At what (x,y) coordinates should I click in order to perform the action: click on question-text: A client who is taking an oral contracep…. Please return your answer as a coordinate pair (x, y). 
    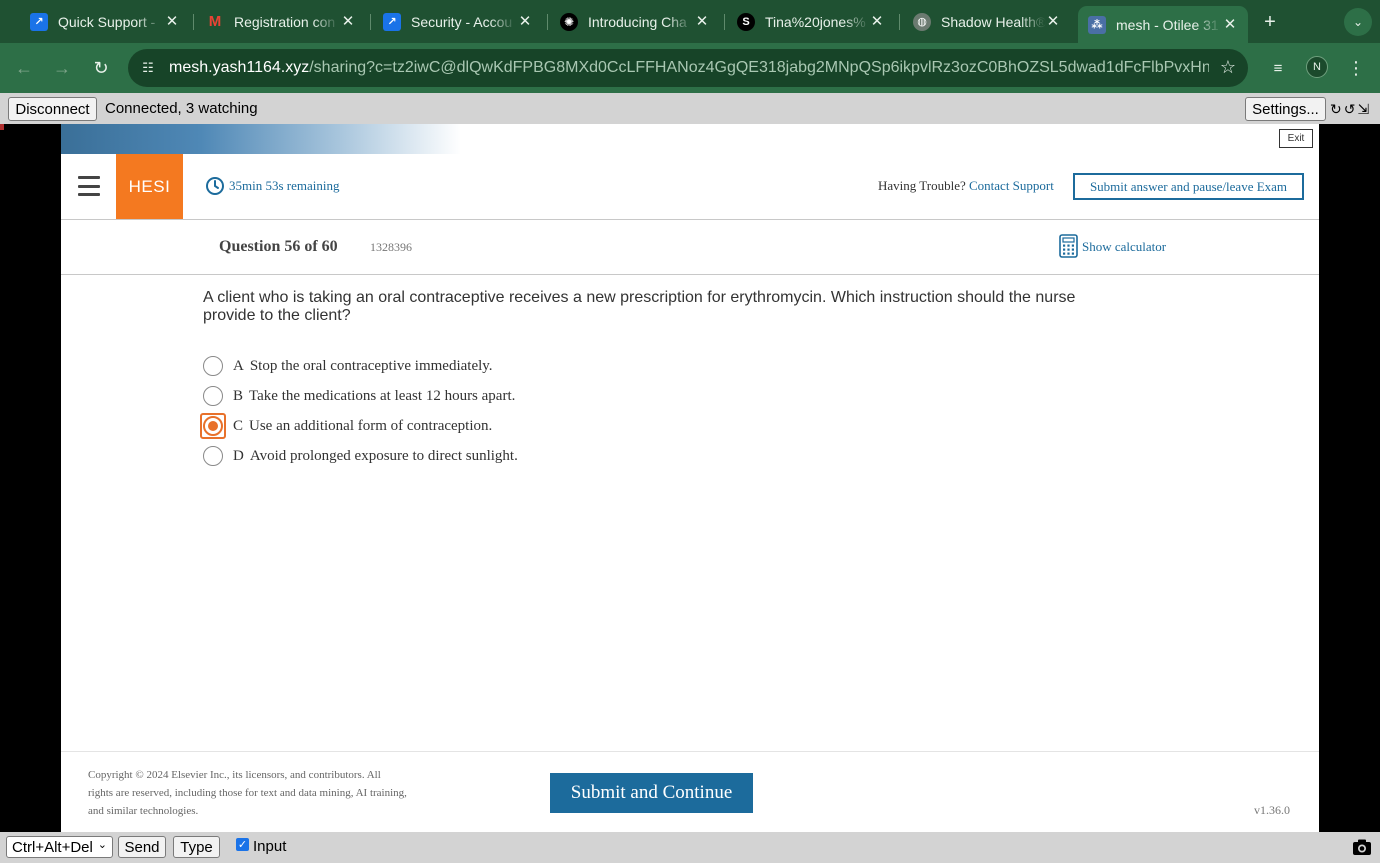
    Looking at the image, I should click on (639, 306).